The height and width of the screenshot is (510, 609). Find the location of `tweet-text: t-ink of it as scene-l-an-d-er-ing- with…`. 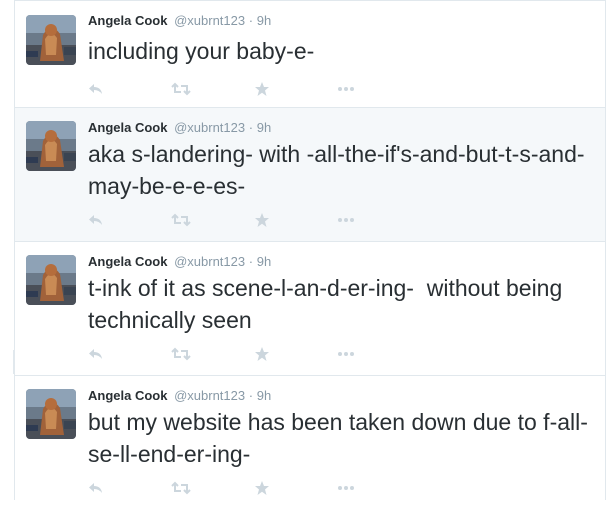

tweet-text: t-ink of it as scene-l-an-d-er-ing- with… is located at coordinates (328, 304).